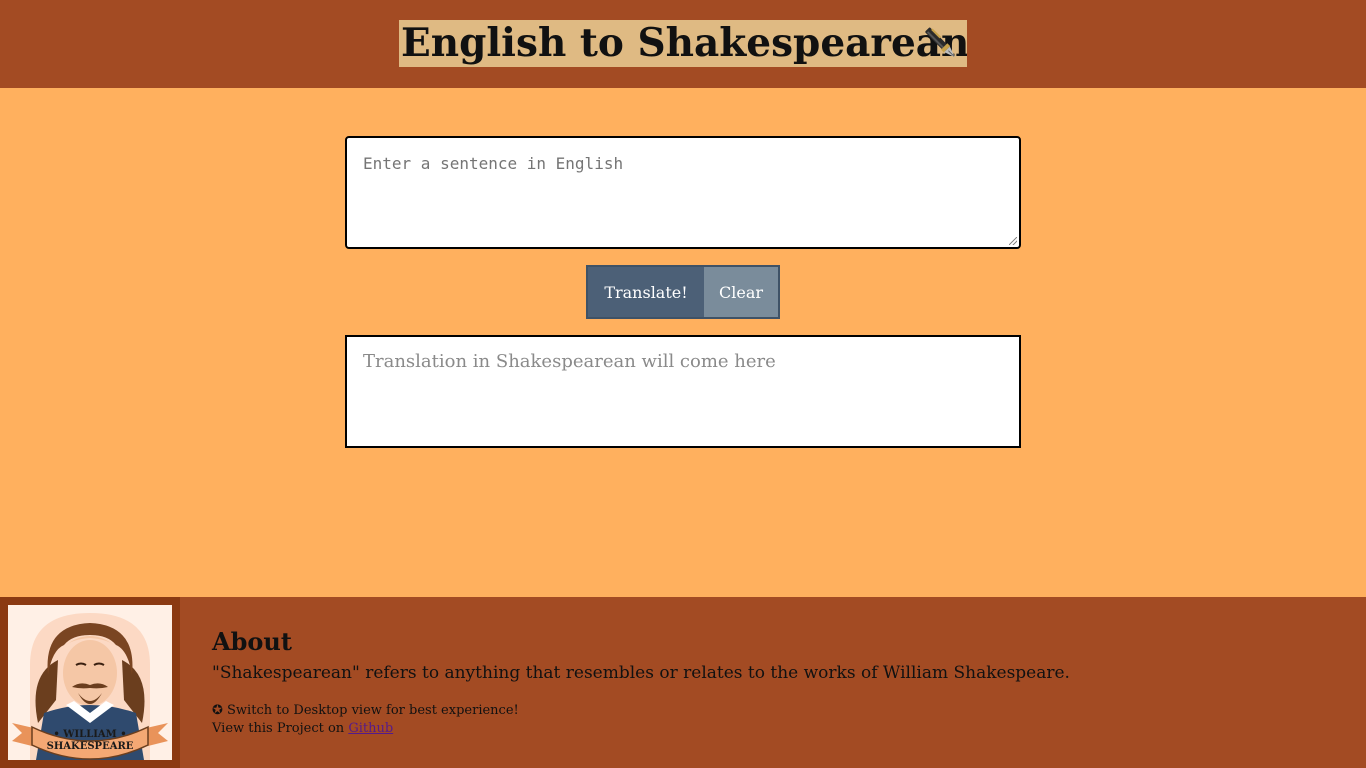 This screenshot has width=1366, height=768. I want to click on header-bar: English to Shakespearean, so click(683, 44).